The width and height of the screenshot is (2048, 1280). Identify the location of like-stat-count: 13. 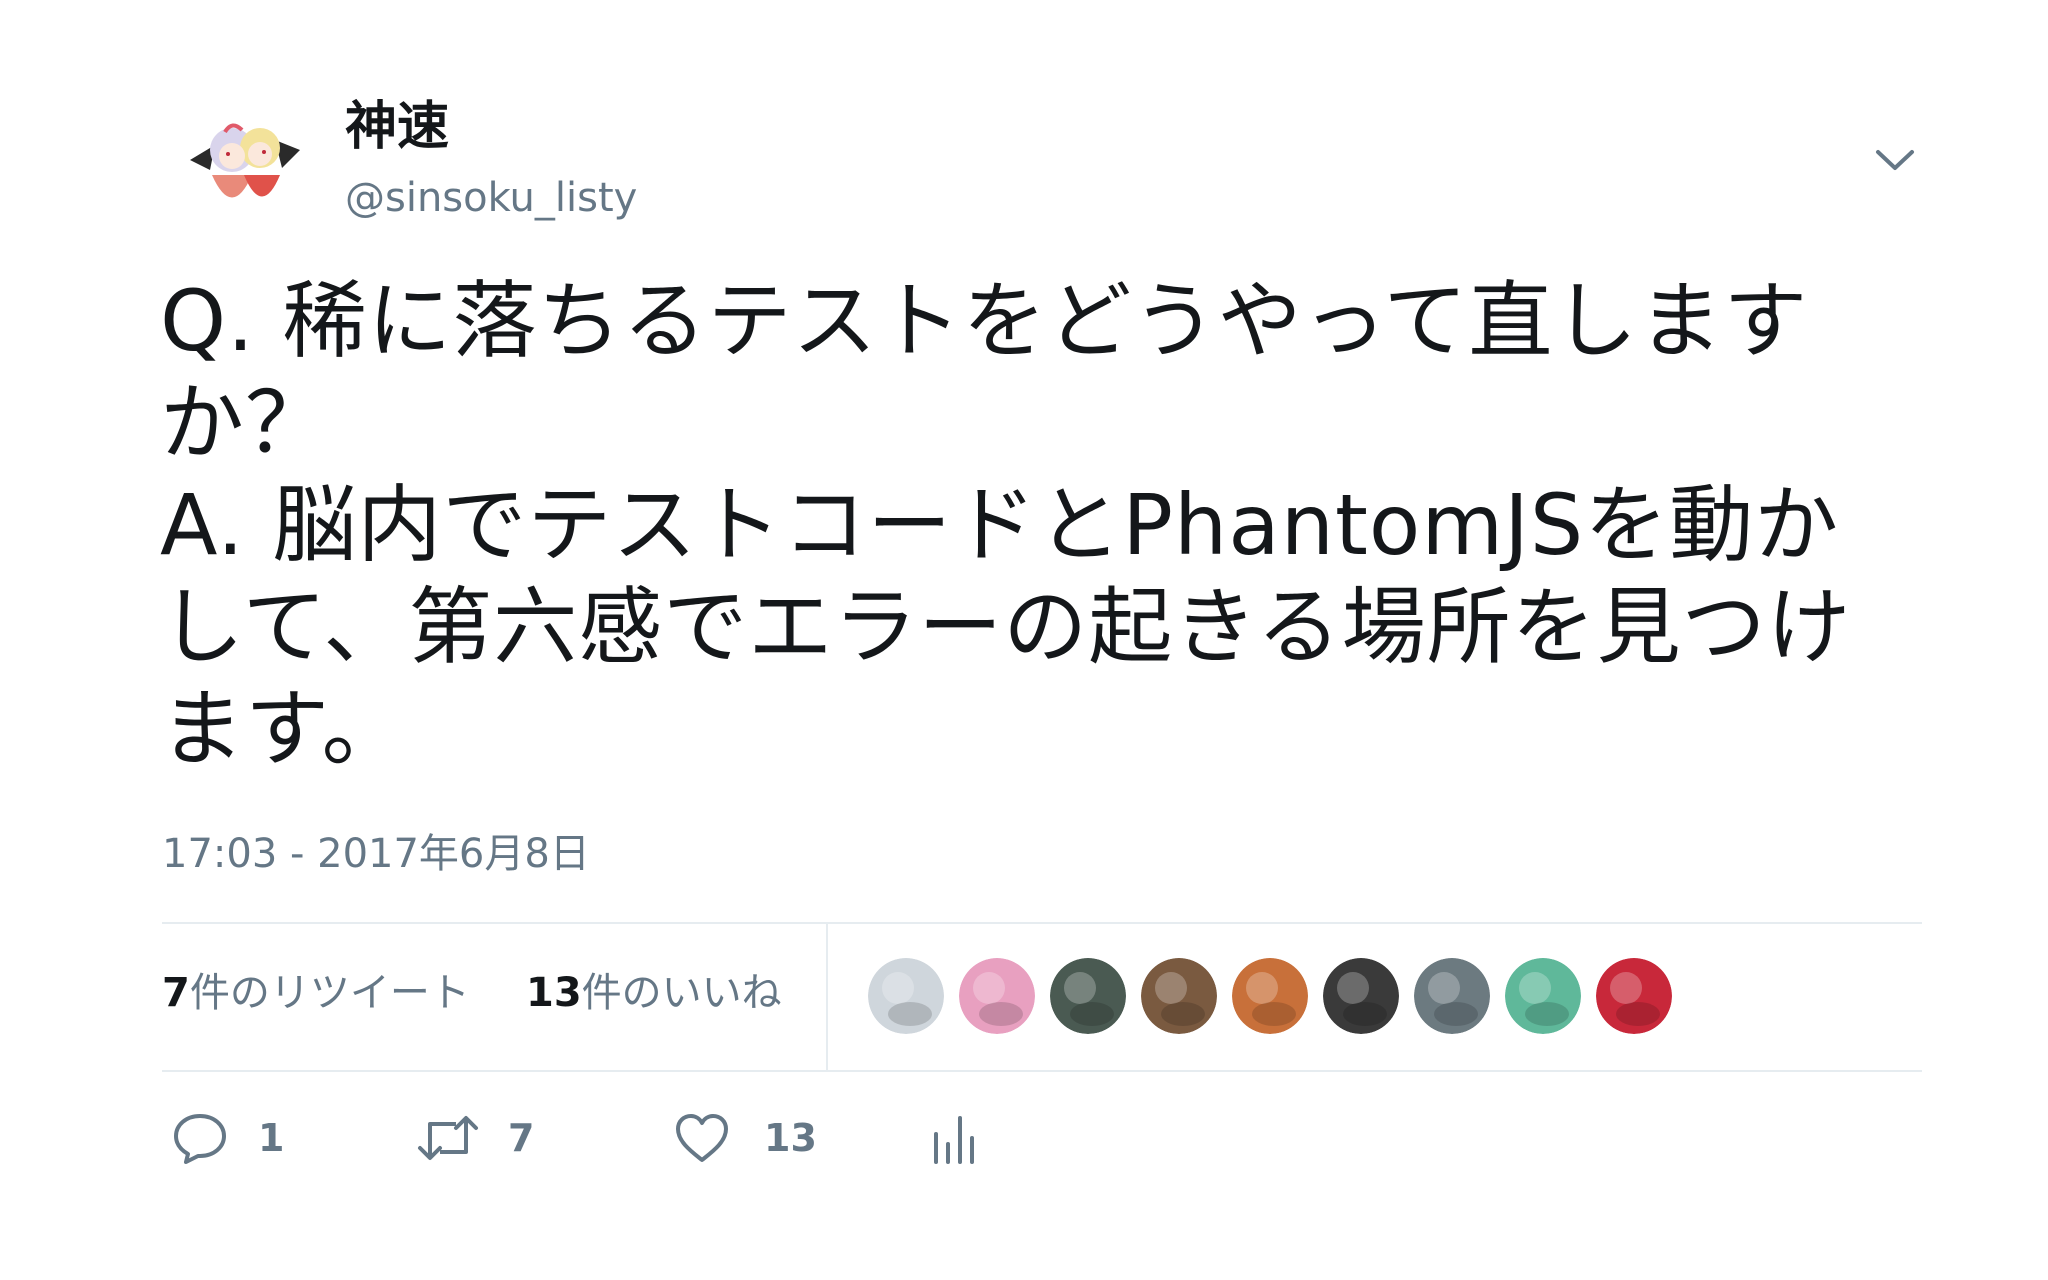
(554, 993).